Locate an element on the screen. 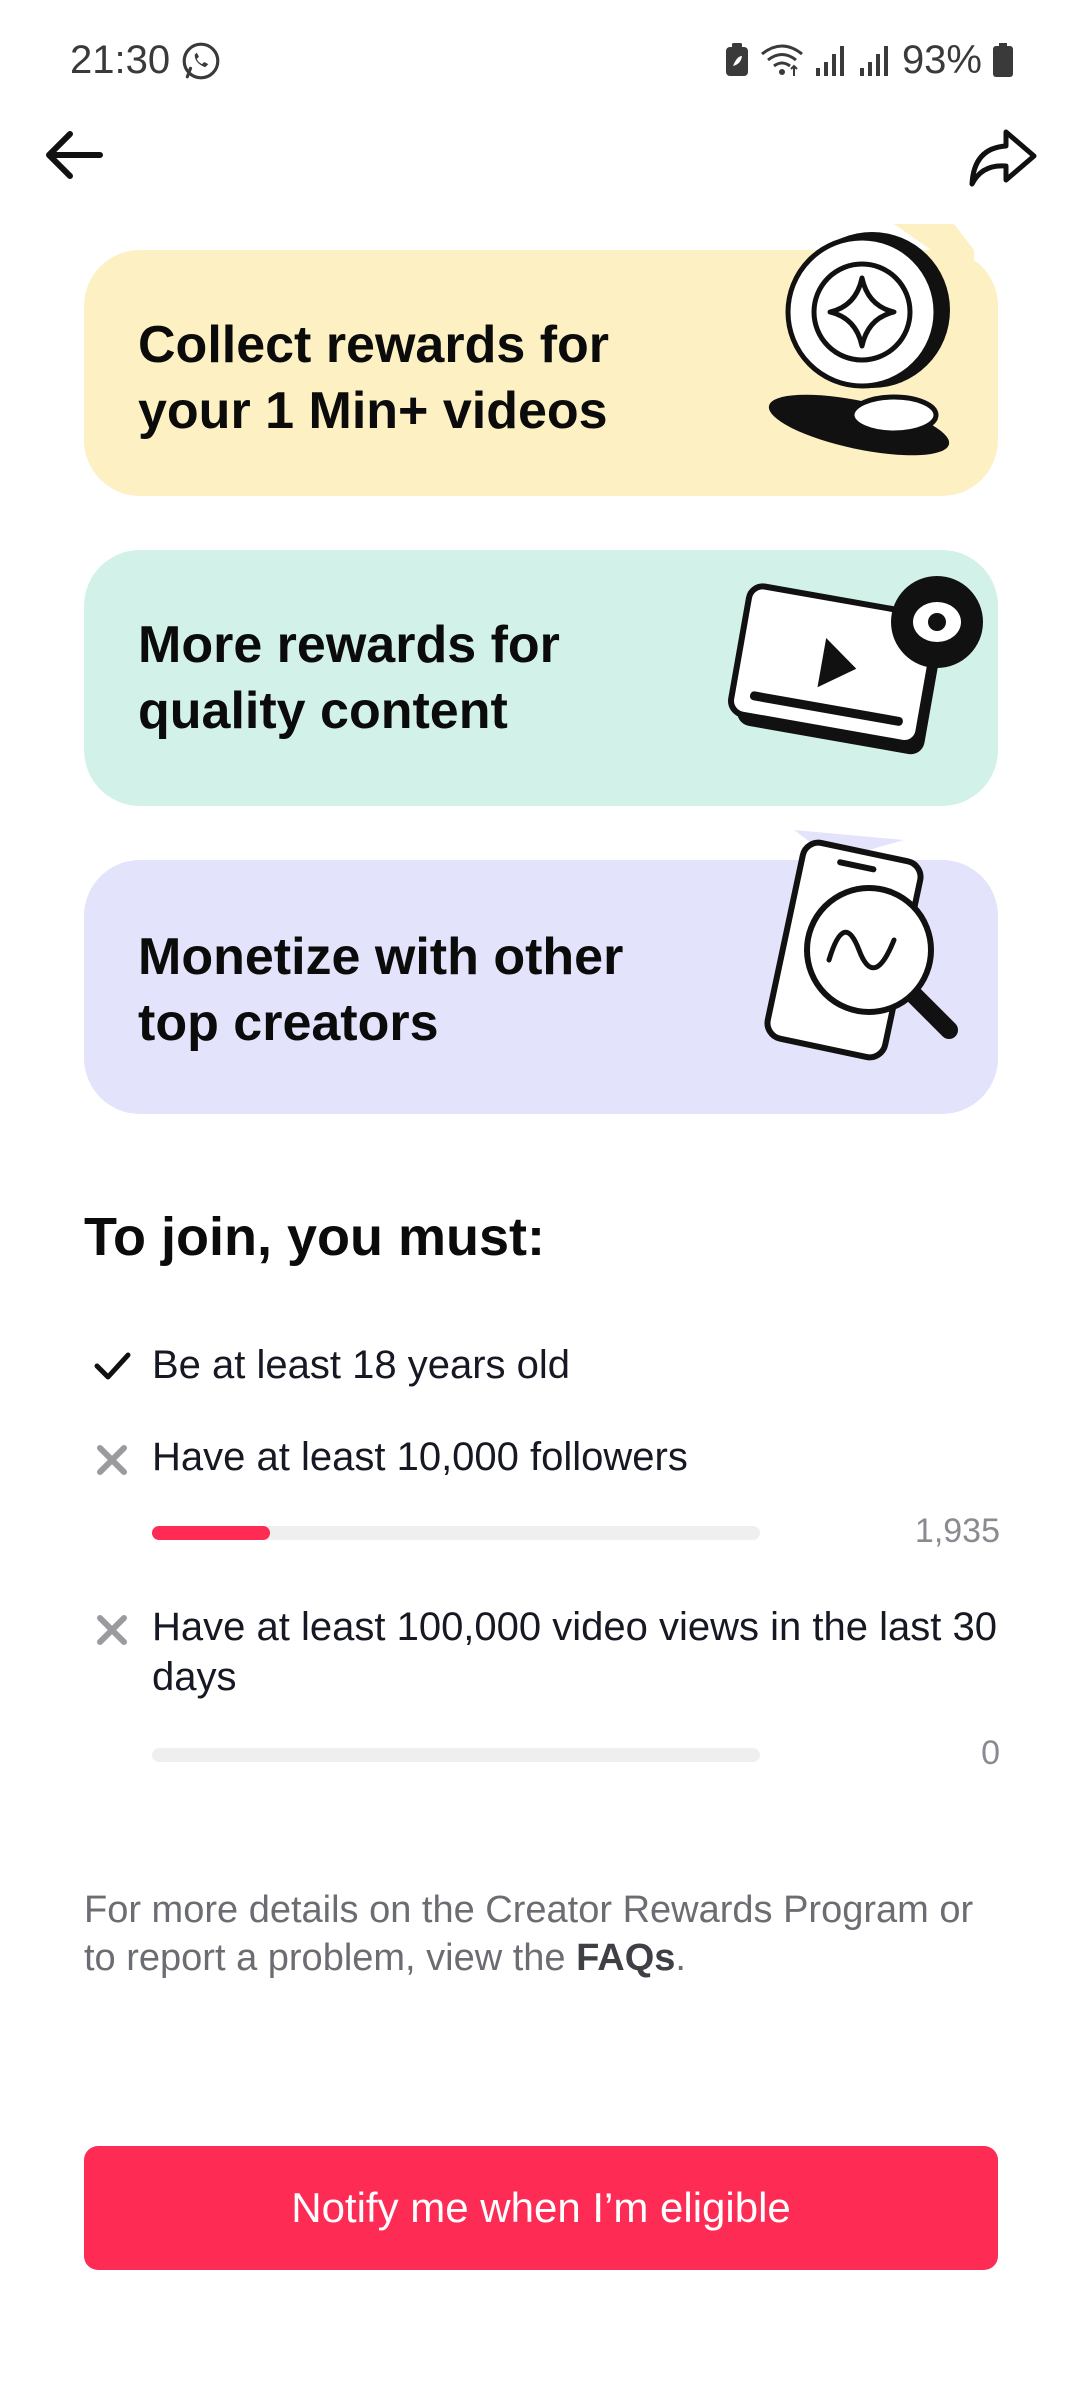 Image resolution: width=1080 pixels, height=2400 pixels. benefit-card-title: Monetize with other top creators is located at coordinates (381, 990).